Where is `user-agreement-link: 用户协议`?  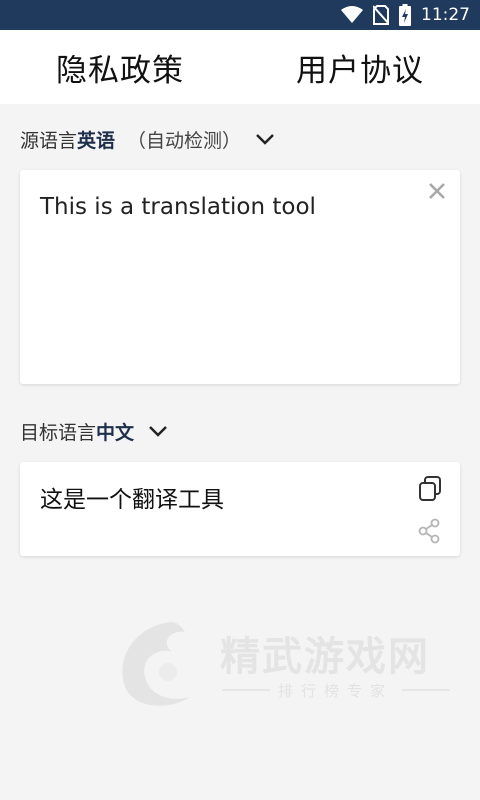
user-agreement-link: 用户协议 is located at coordinates (360, 67).